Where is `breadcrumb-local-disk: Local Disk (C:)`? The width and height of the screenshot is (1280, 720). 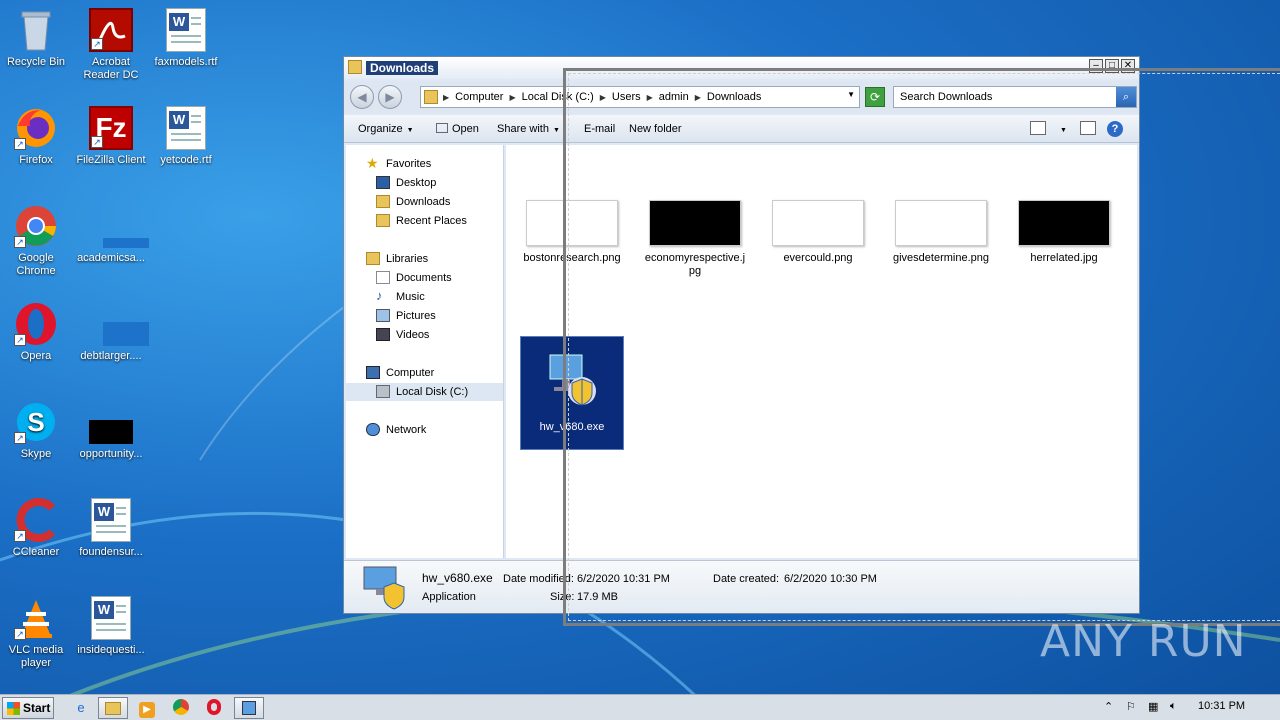
breadcrumb-local-disk: Local Disk (C:) is located at coordinates (558, 97).